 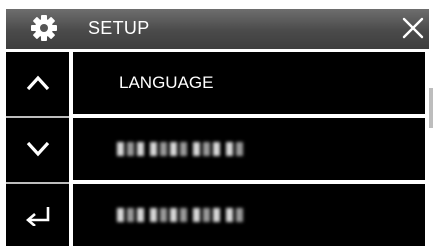 I want to click on chevron-up-icon, so click(x=37, y=83).